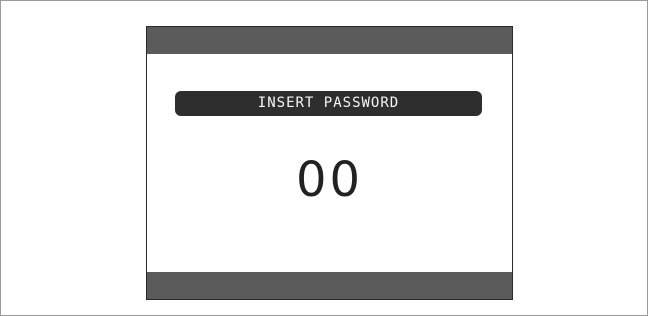  Describe the element at coordinates (328, 103) in the screenshot. I see `insert-password-banner: INSERT PASSWORD` at that location.